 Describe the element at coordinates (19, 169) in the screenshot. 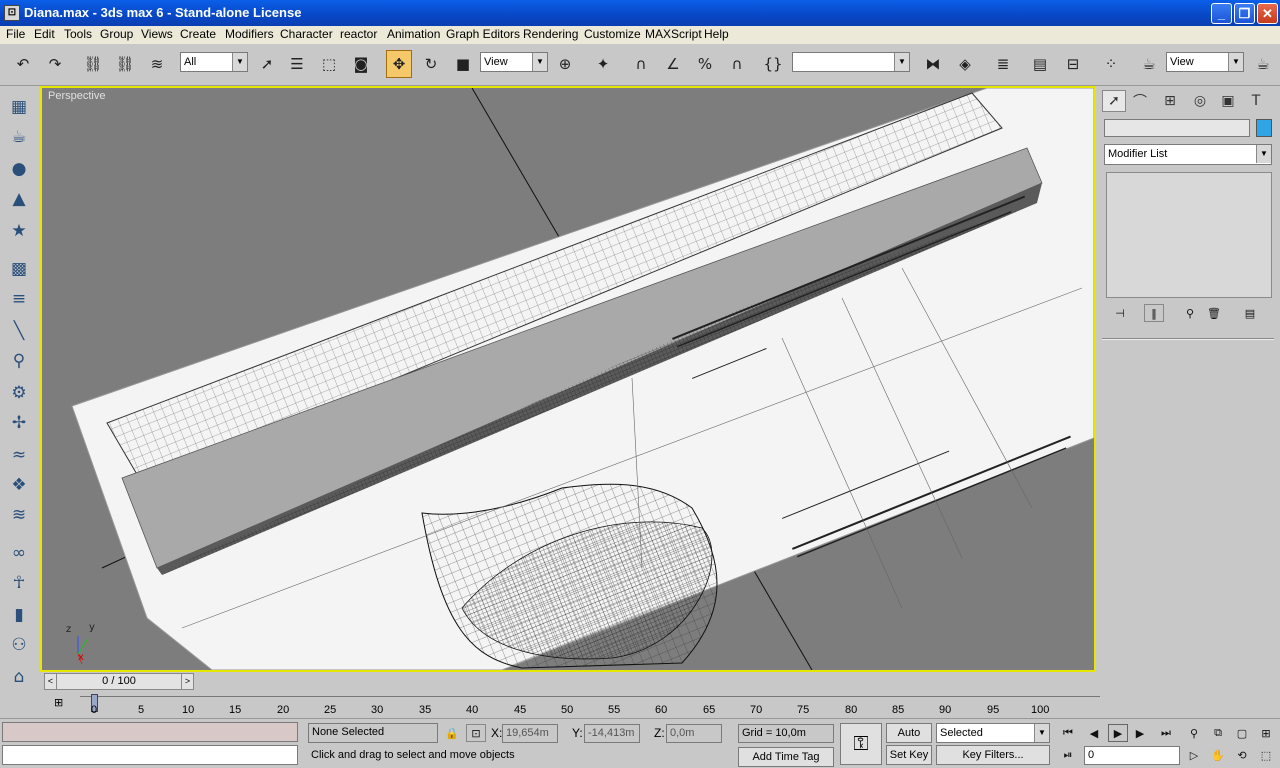

I see `create-sphere-icon: ●` at that location.